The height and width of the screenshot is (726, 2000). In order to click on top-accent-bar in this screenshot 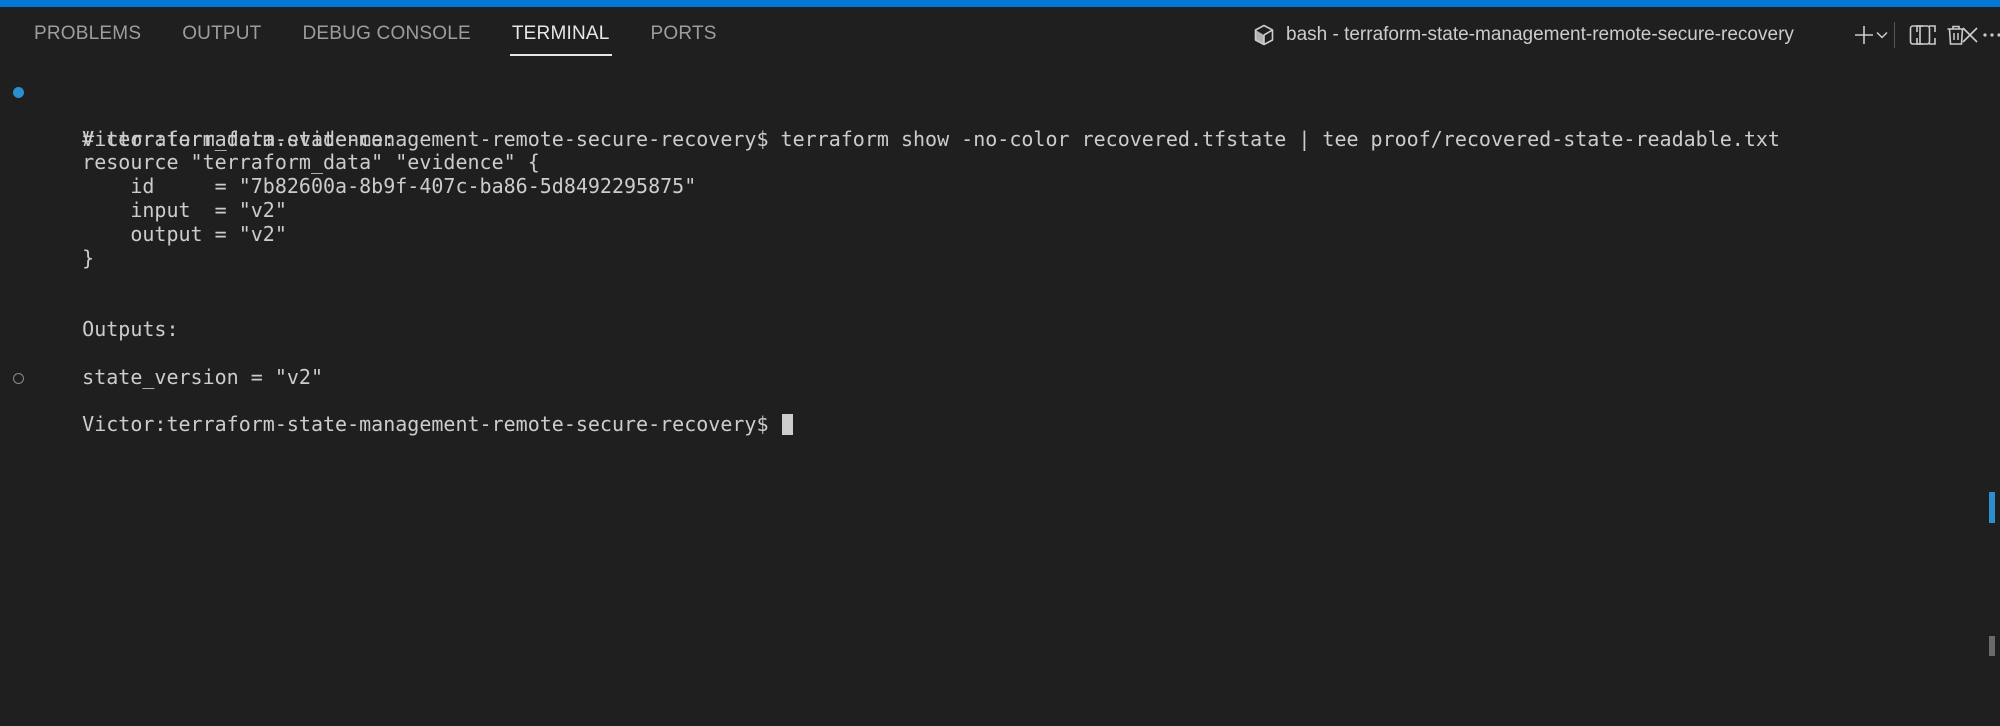, I will do `click(1000, 3)`.